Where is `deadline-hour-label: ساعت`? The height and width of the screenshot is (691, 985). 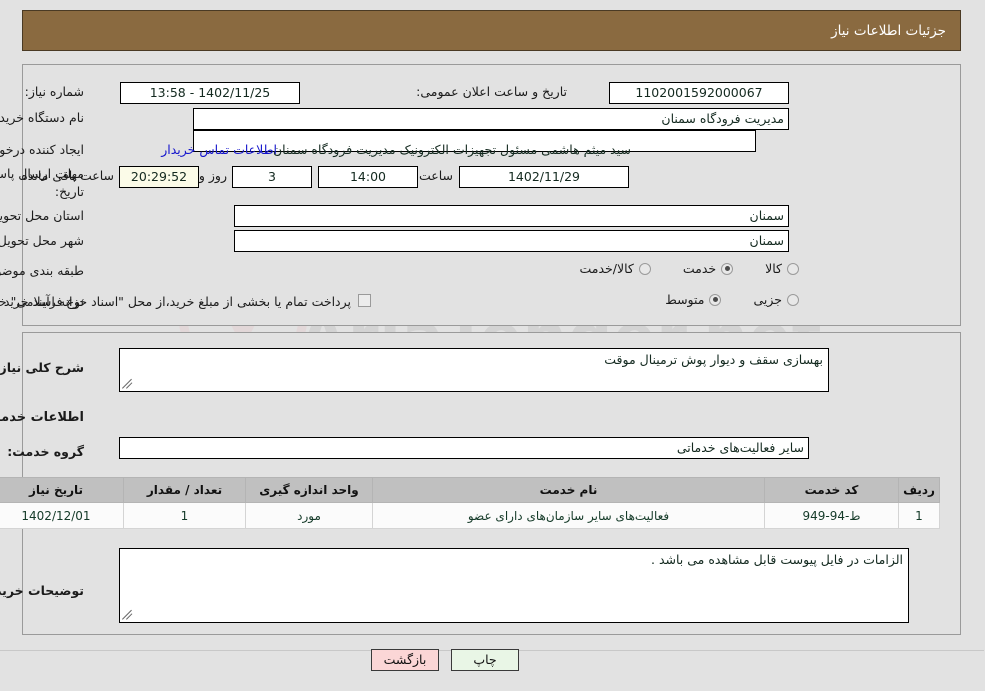 deadline-hour-label: ساعت is located at coordinates (436, 175).